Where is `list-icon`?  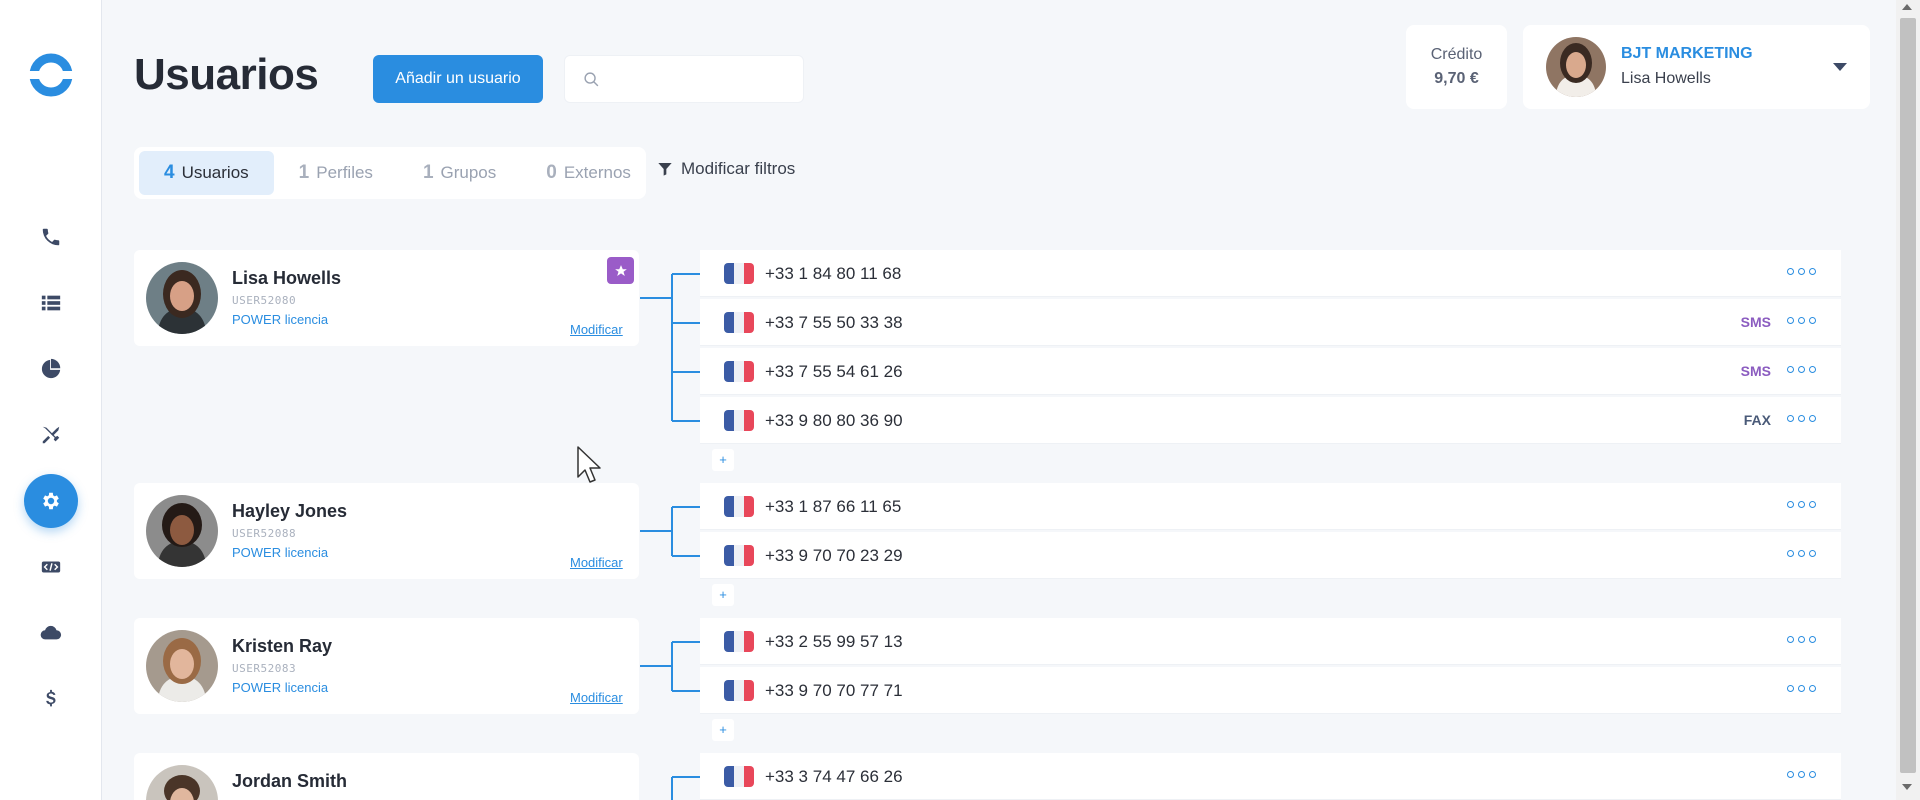 list-icon is located at coordinates (51, 303).